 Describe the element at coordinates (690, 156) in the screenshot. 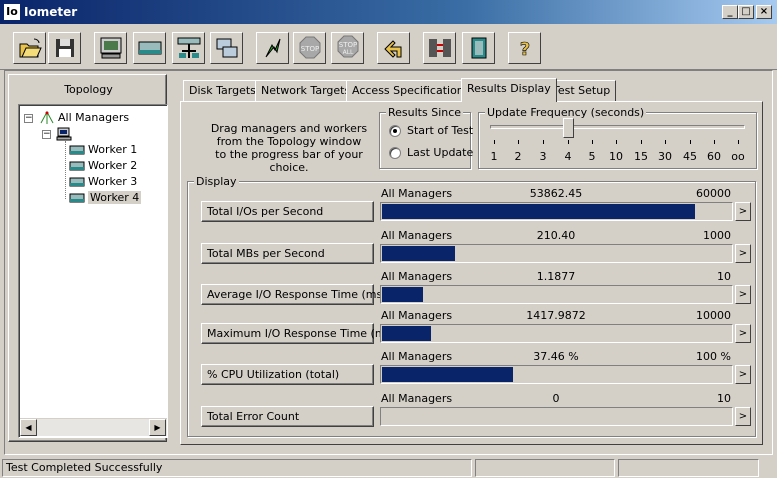

I see `slider-tick-label: 45` at that location.